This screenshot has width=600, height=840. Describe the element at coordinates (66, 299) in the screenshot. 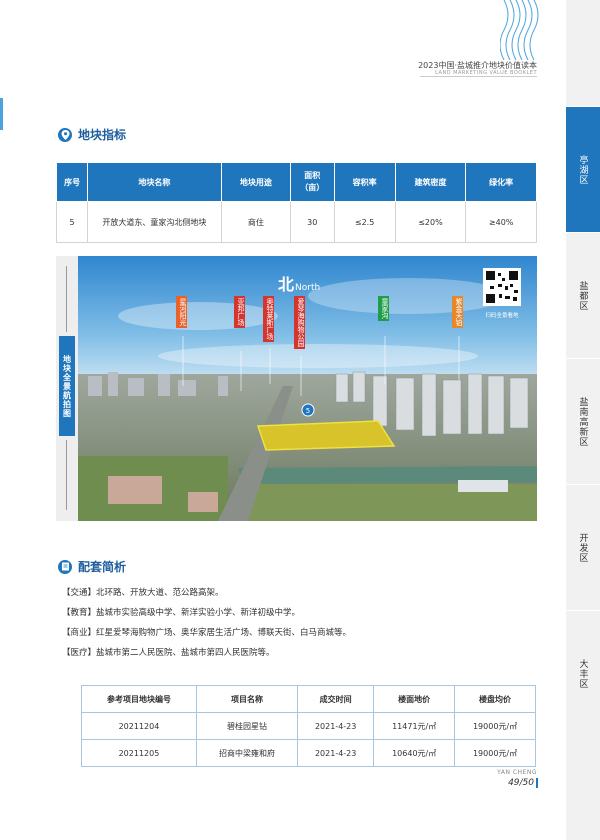

I see `side-line-top` at that location.